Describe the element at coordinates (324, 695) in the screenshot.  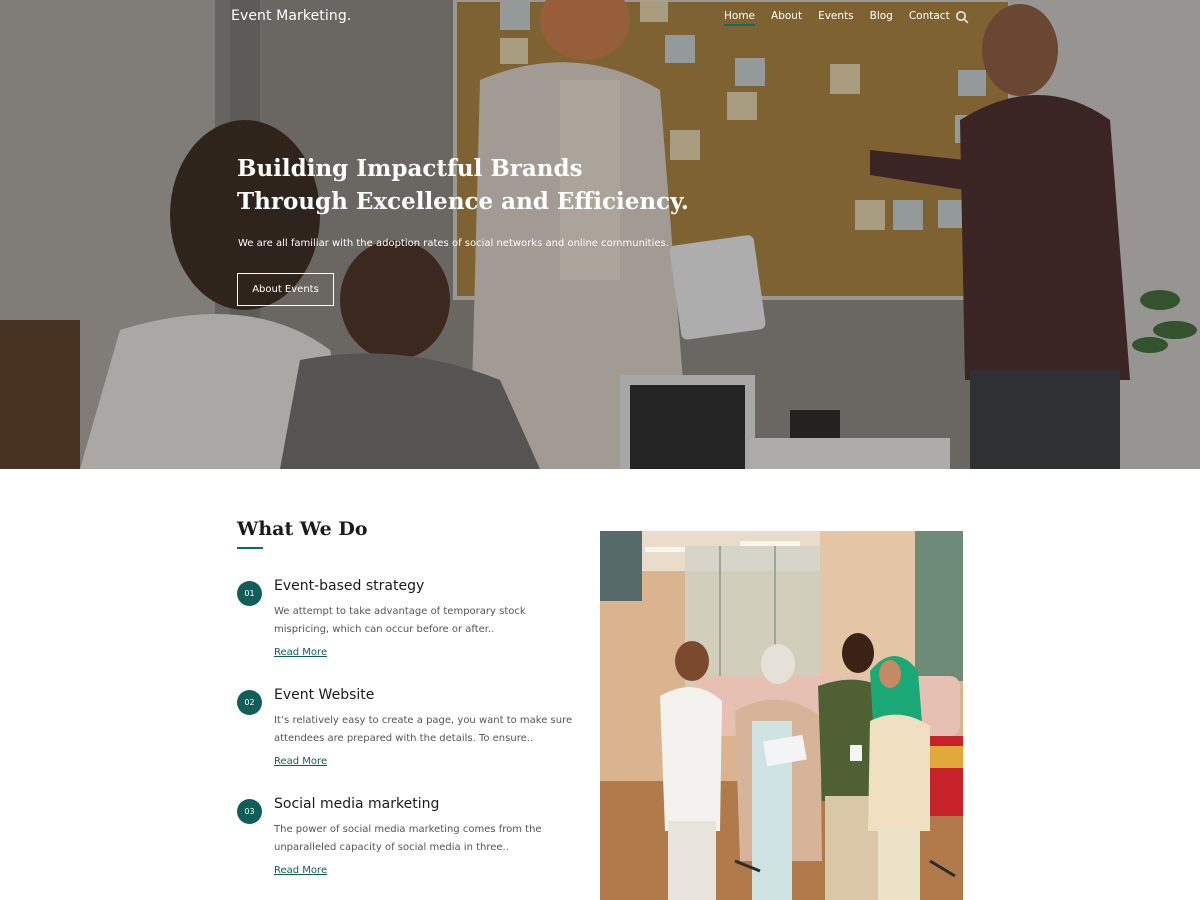
I see `service-title: Event Website` at that location.